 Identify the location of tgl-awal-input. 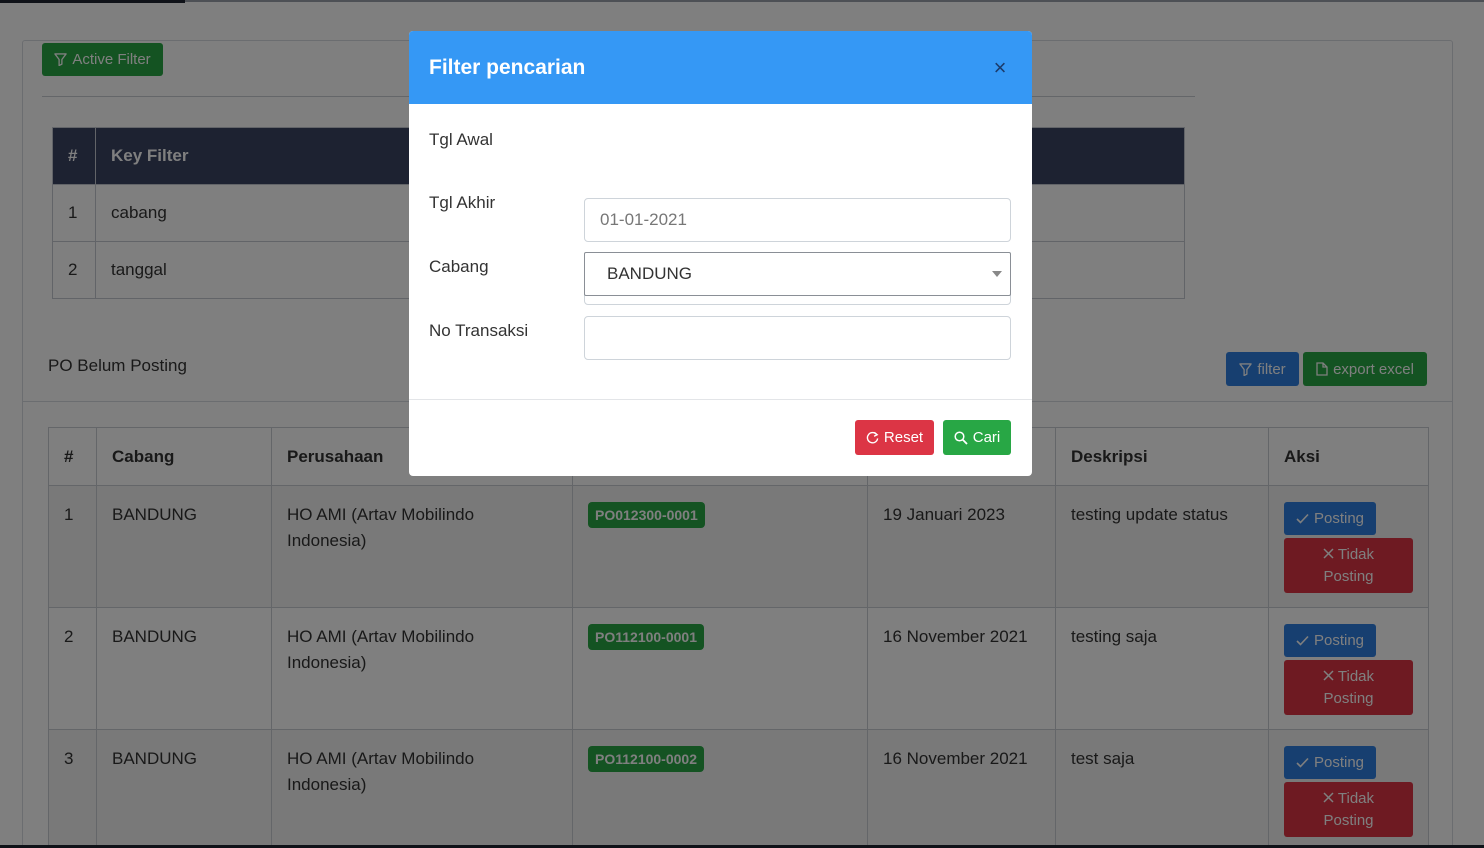
(797, 220).